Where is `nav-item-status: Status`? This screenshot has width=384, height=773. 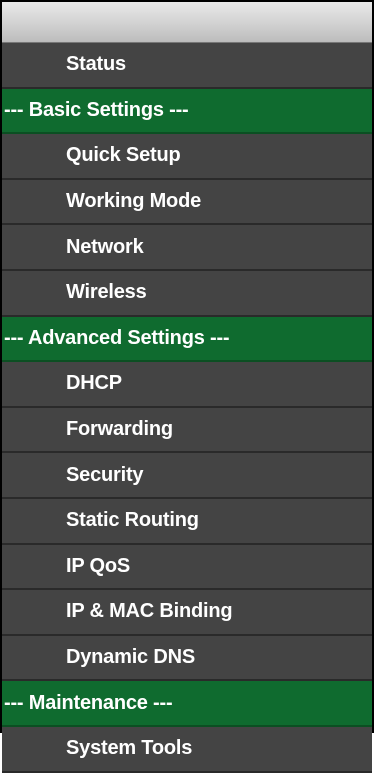 nav-item-status: Status is located at coordinates (187, 66).